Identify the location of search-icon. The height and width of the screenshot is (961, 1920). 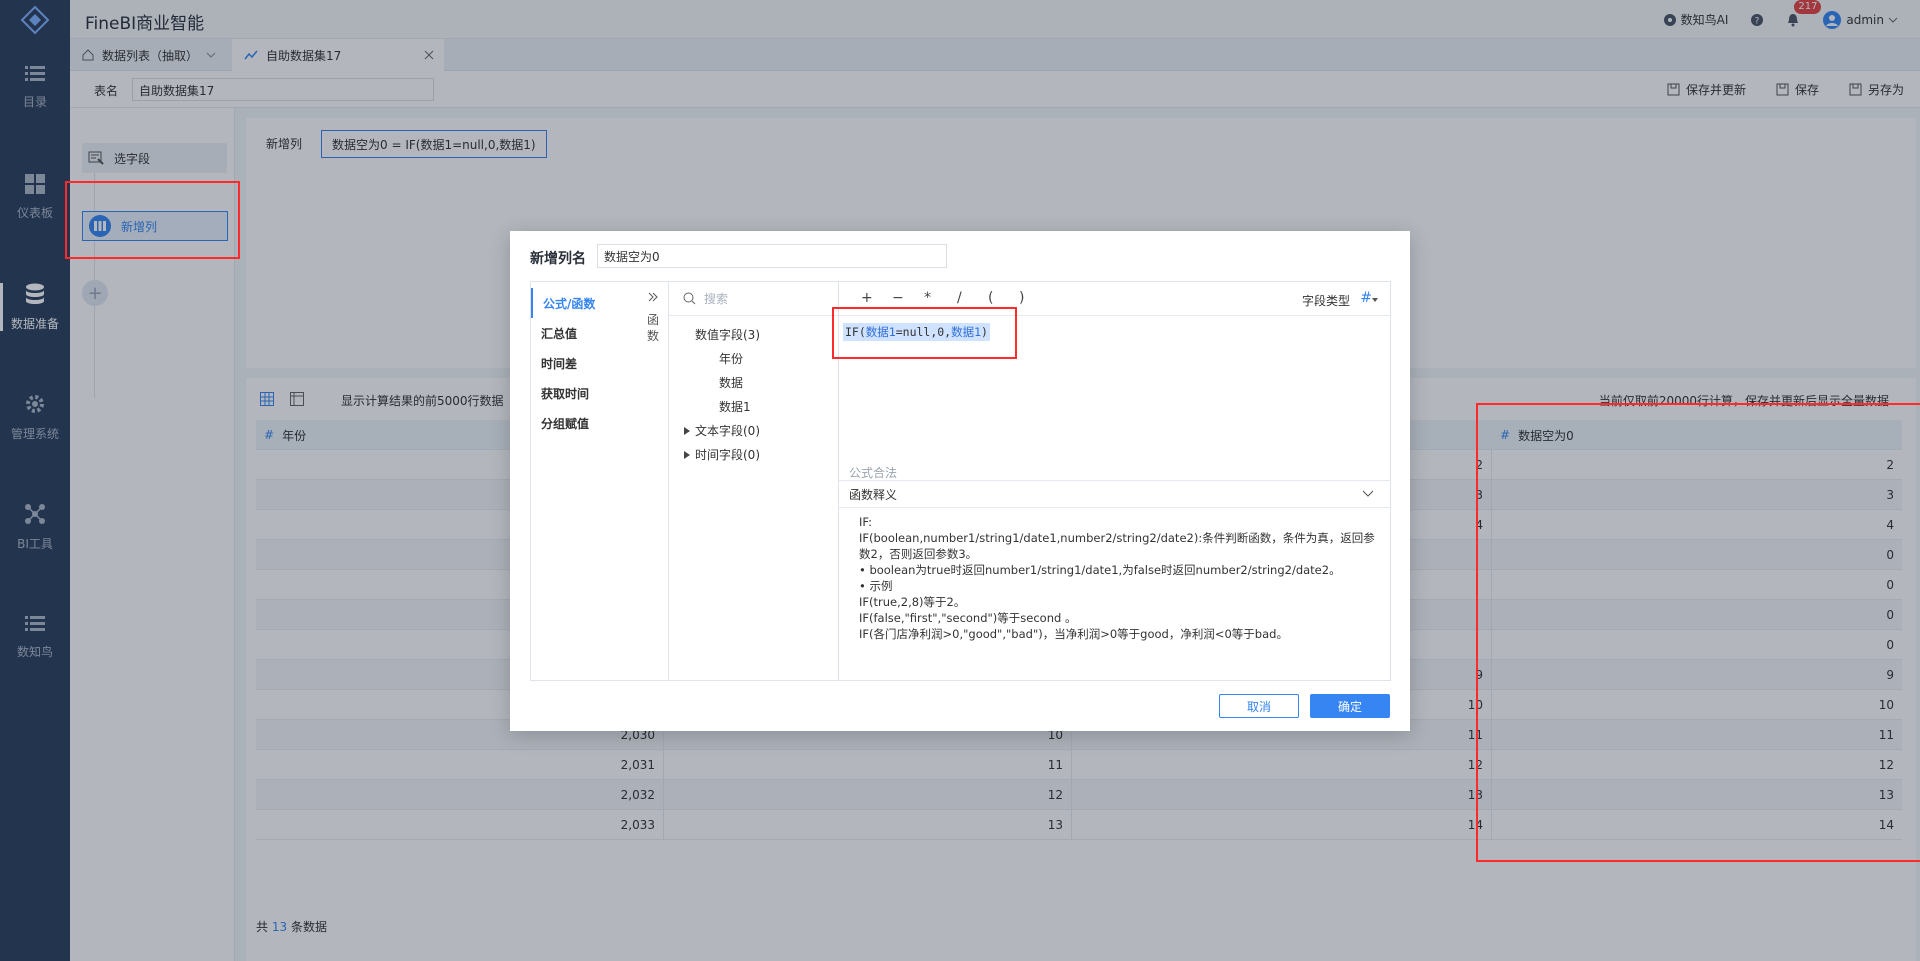
(689, 298).